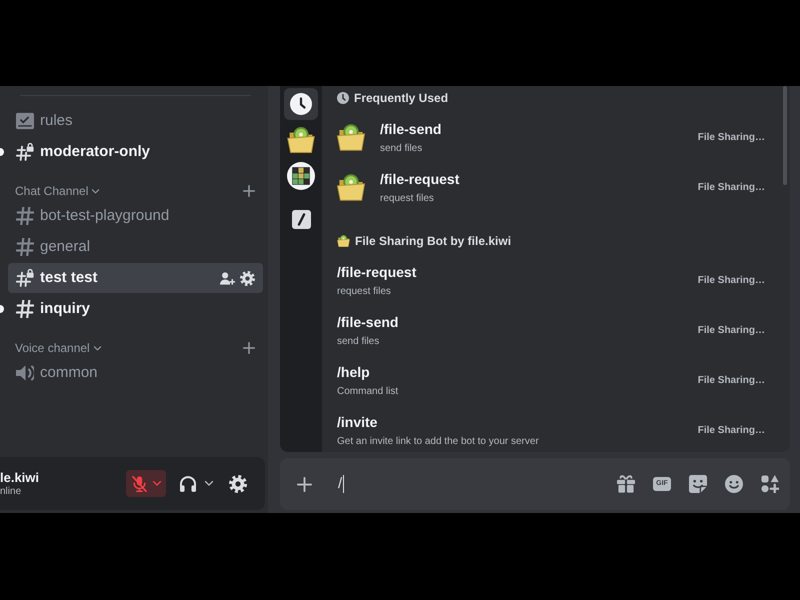  I want to click on category-header: Voice channel, so click(58, 348).